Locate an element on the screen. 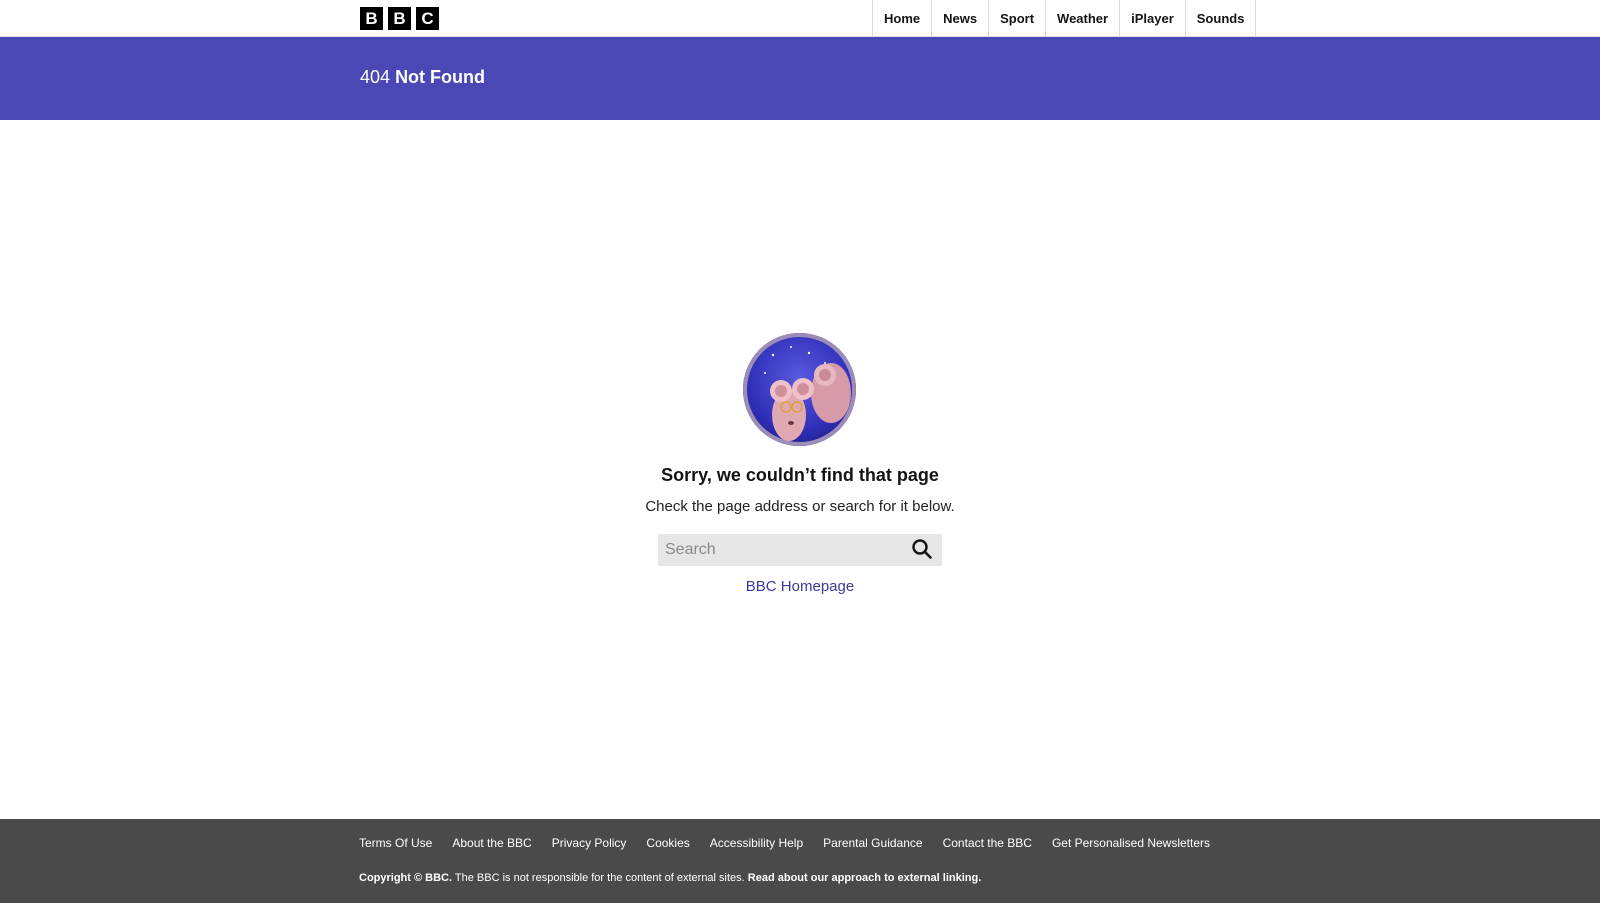 The width and height of the screenshot is (1600, 903). error-code: 404 is located at coordinates (375, 77).